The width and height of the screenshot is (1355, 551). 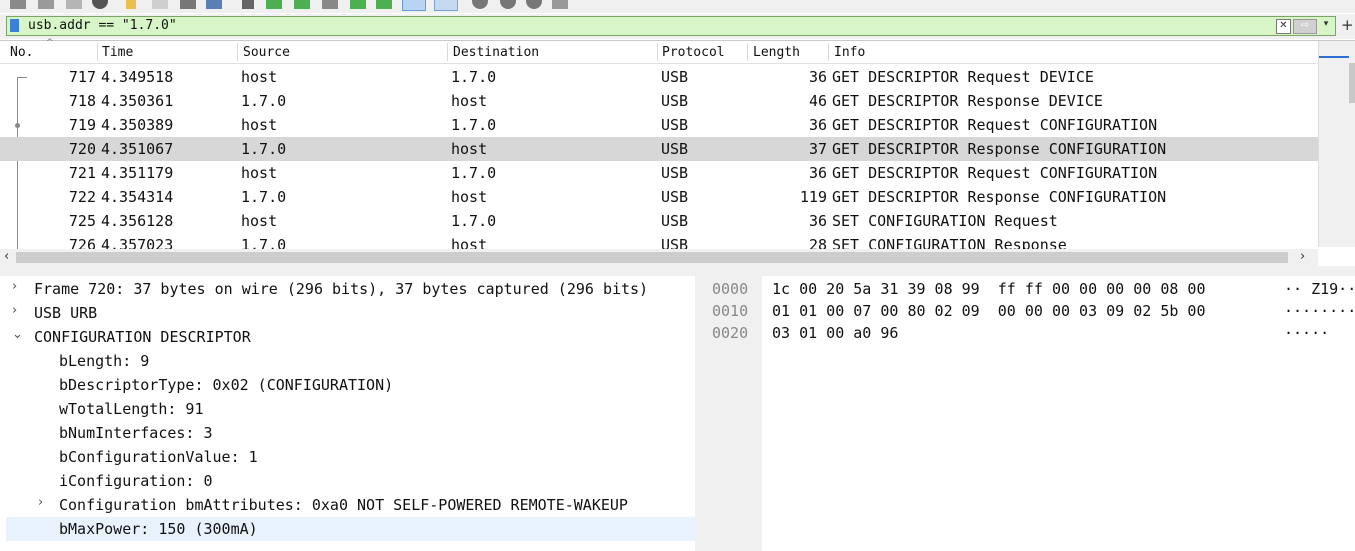 What do you see at coordinates (1302, 256) in the screenshot?
I see `scroll-right-arrow-icon: ›` at bounding box center [1302, 256].